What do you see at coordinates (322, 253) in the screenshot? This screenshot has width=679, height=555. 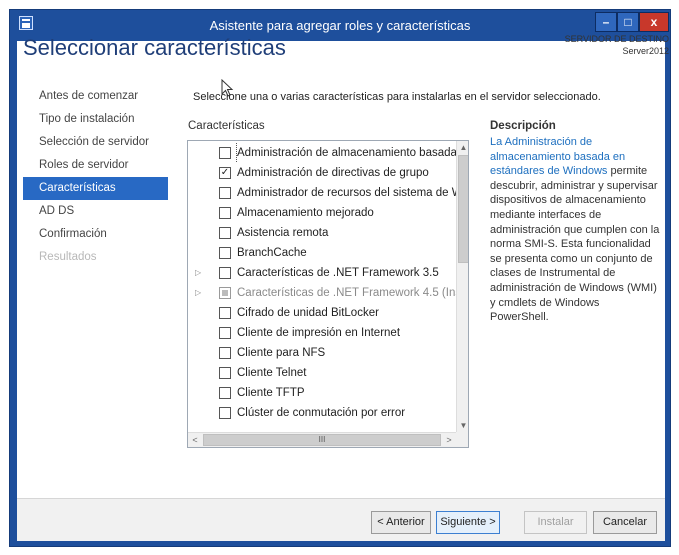 I see `feature-row: BranchCache` at bounding box center [322, 253].